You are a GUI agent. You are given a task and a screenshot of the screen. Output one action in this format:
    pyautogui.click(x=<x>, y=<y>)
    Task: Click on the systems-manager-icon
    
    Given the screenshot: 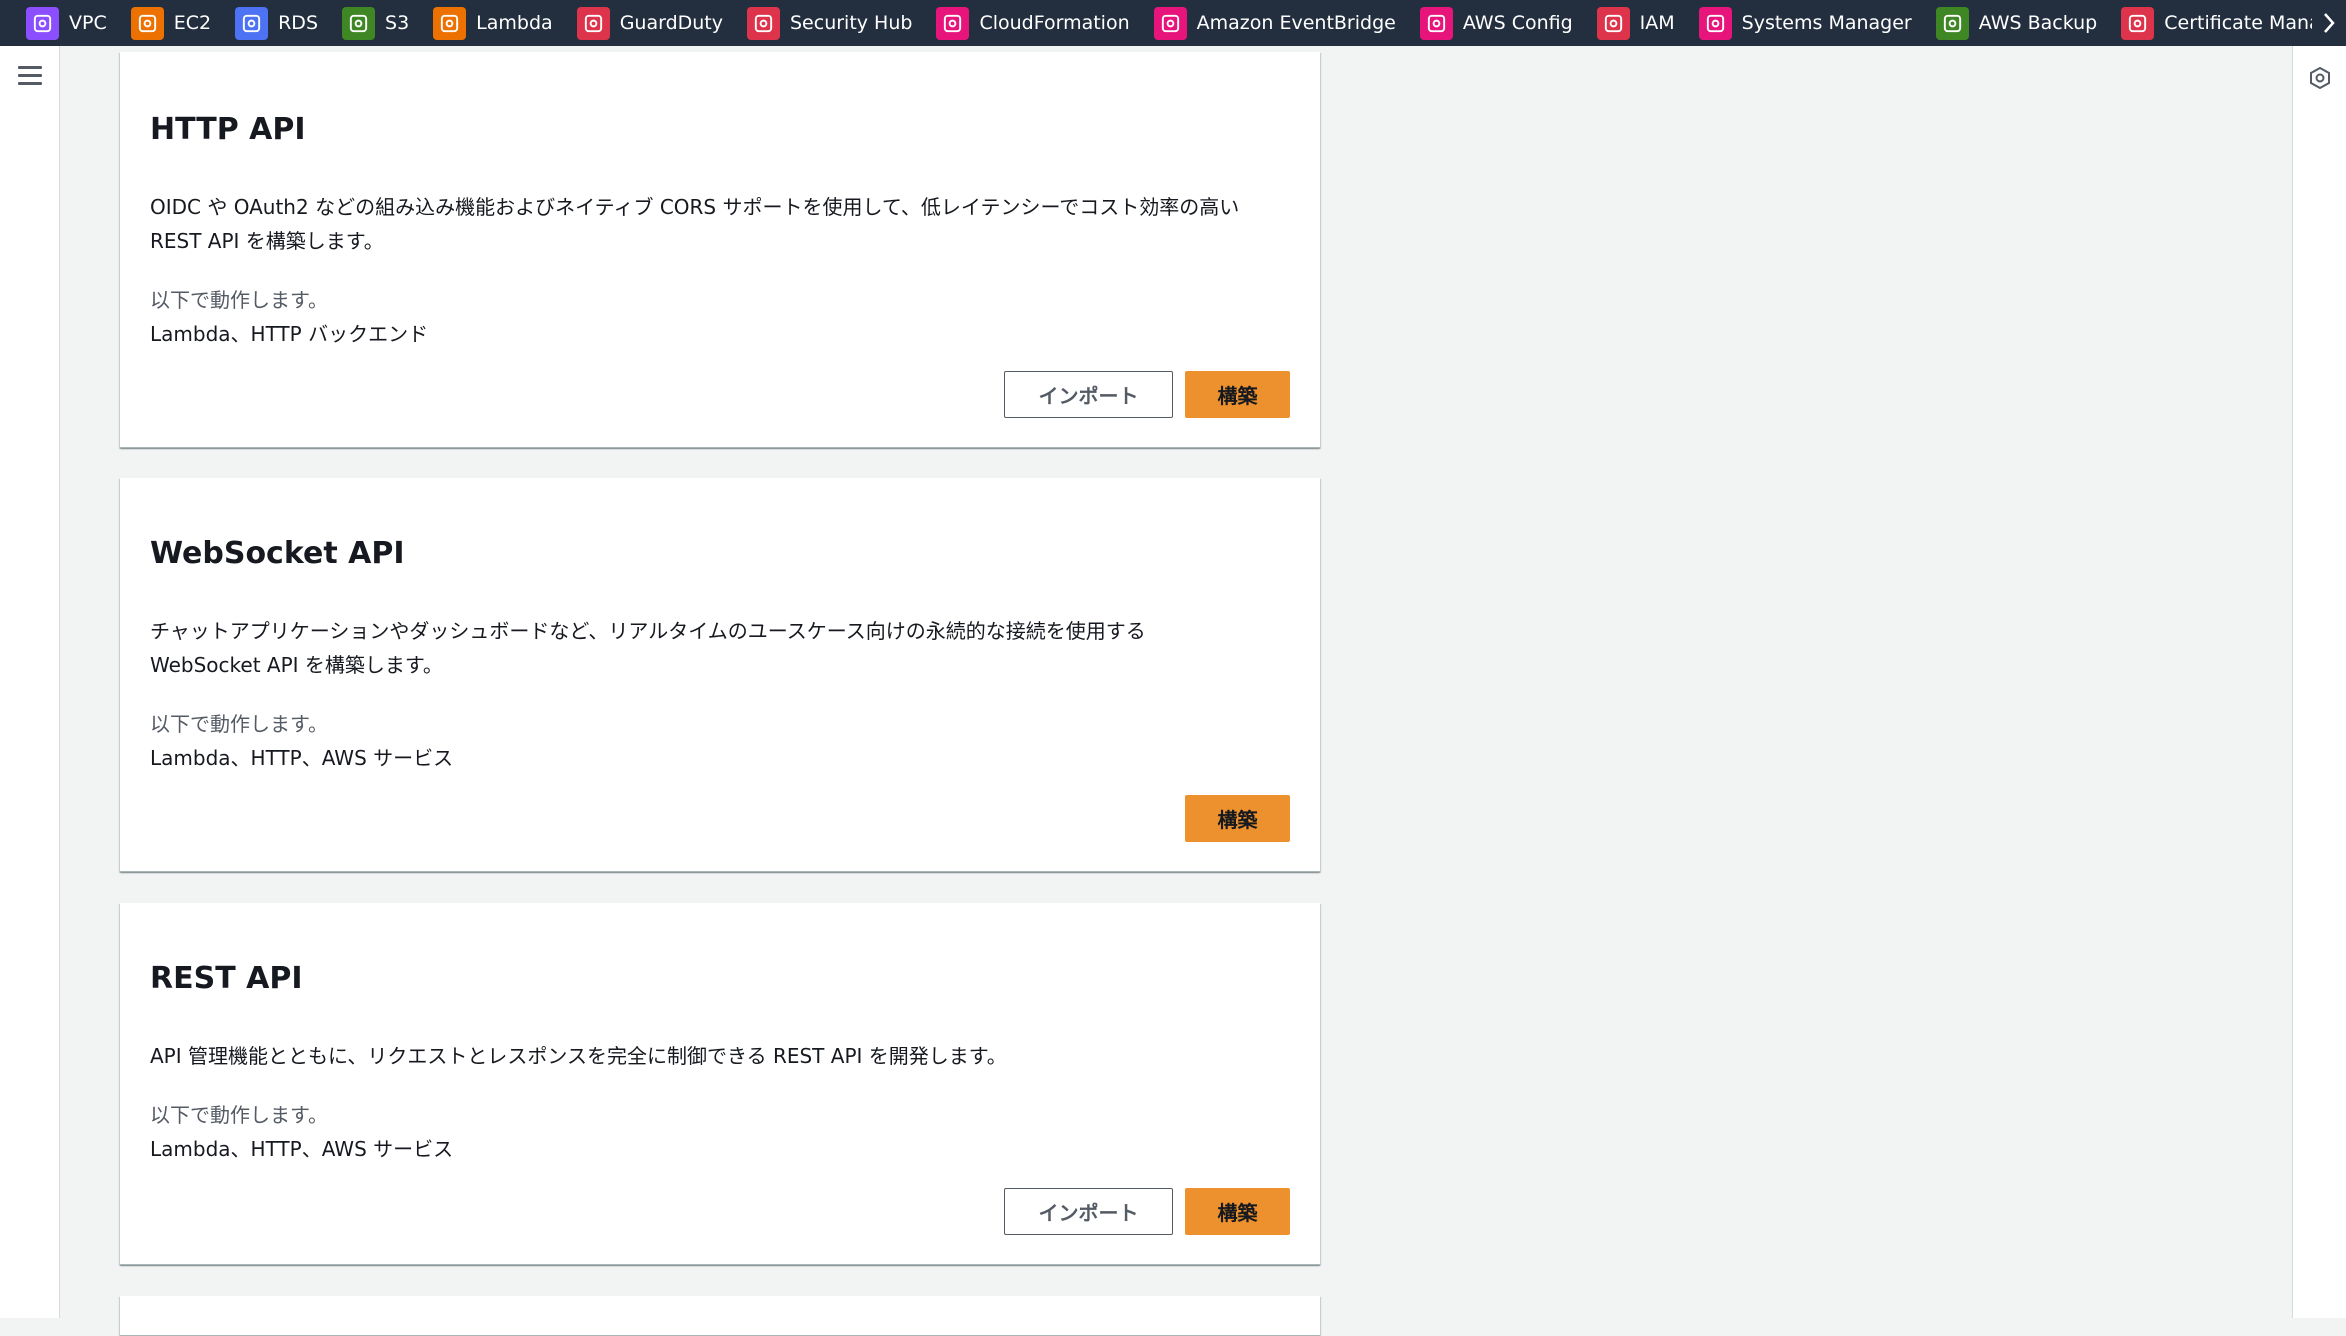 What is the action you would take?
    pyautogui.click(x=1715, y=23)
    